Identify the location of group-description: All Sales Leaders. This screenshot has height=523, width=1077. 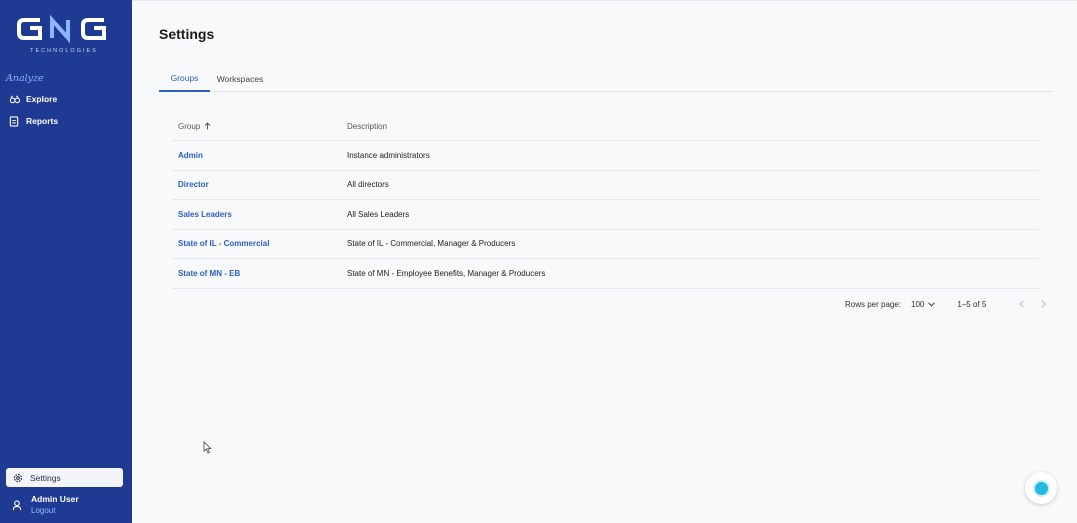
(378, 214).